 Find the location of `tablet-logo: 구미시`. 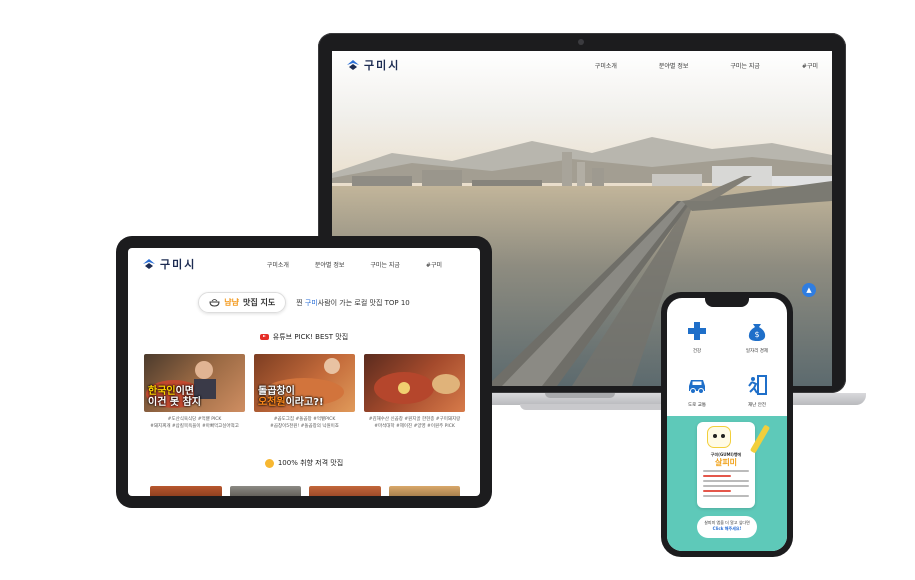

tablet-logo: 구미시 is located at coordinates (169, 264).